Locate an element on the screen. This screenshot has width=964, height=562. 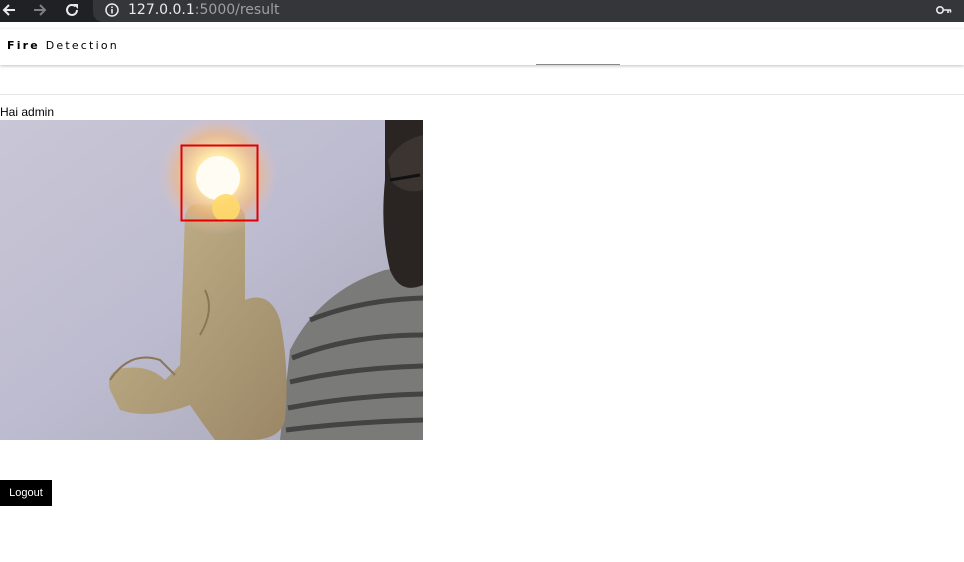
address-bar: 127.0.0.1:5000/result is located at coordinates (528, 11).